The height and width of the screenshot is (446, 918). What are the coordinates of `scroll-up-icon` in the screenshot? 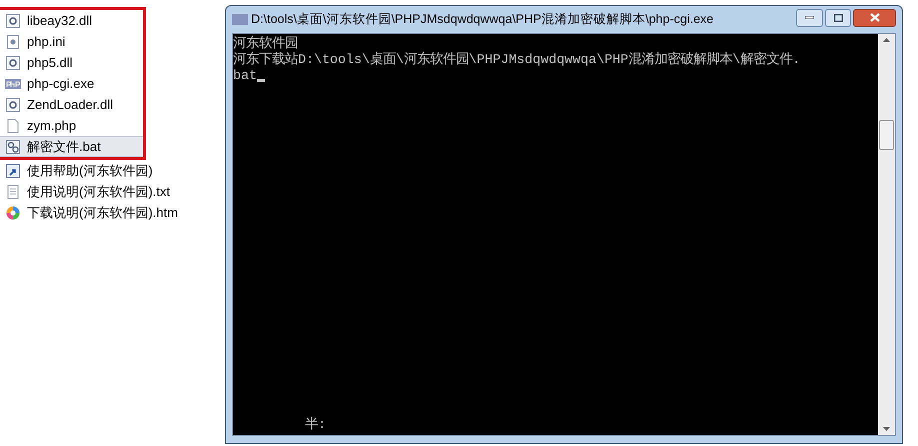 It's located at (886, 40).